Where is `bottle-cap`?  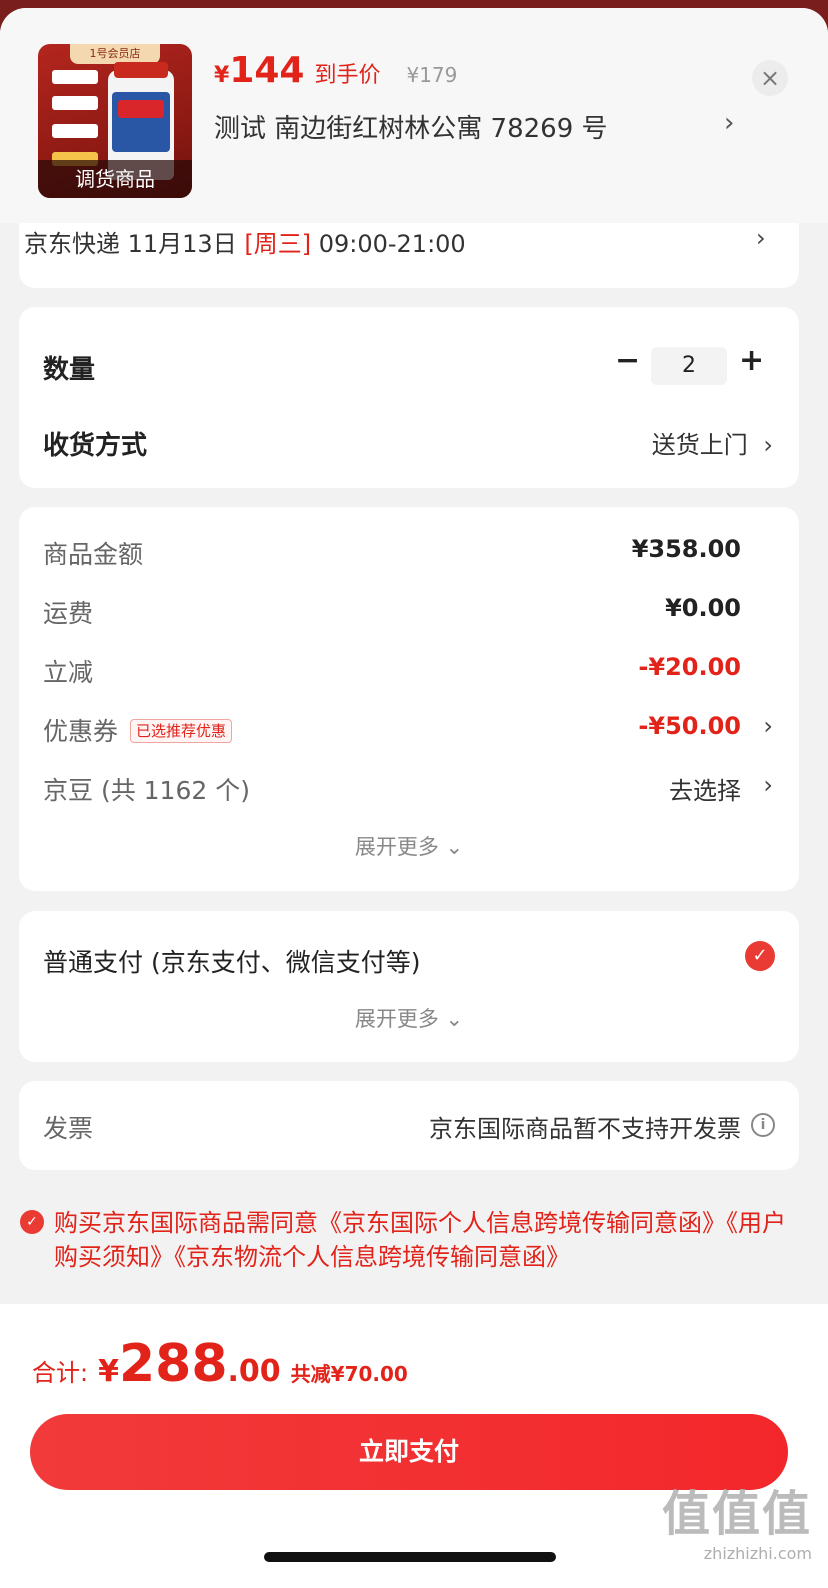
bottle-cap is located at coordinates (141, 70).